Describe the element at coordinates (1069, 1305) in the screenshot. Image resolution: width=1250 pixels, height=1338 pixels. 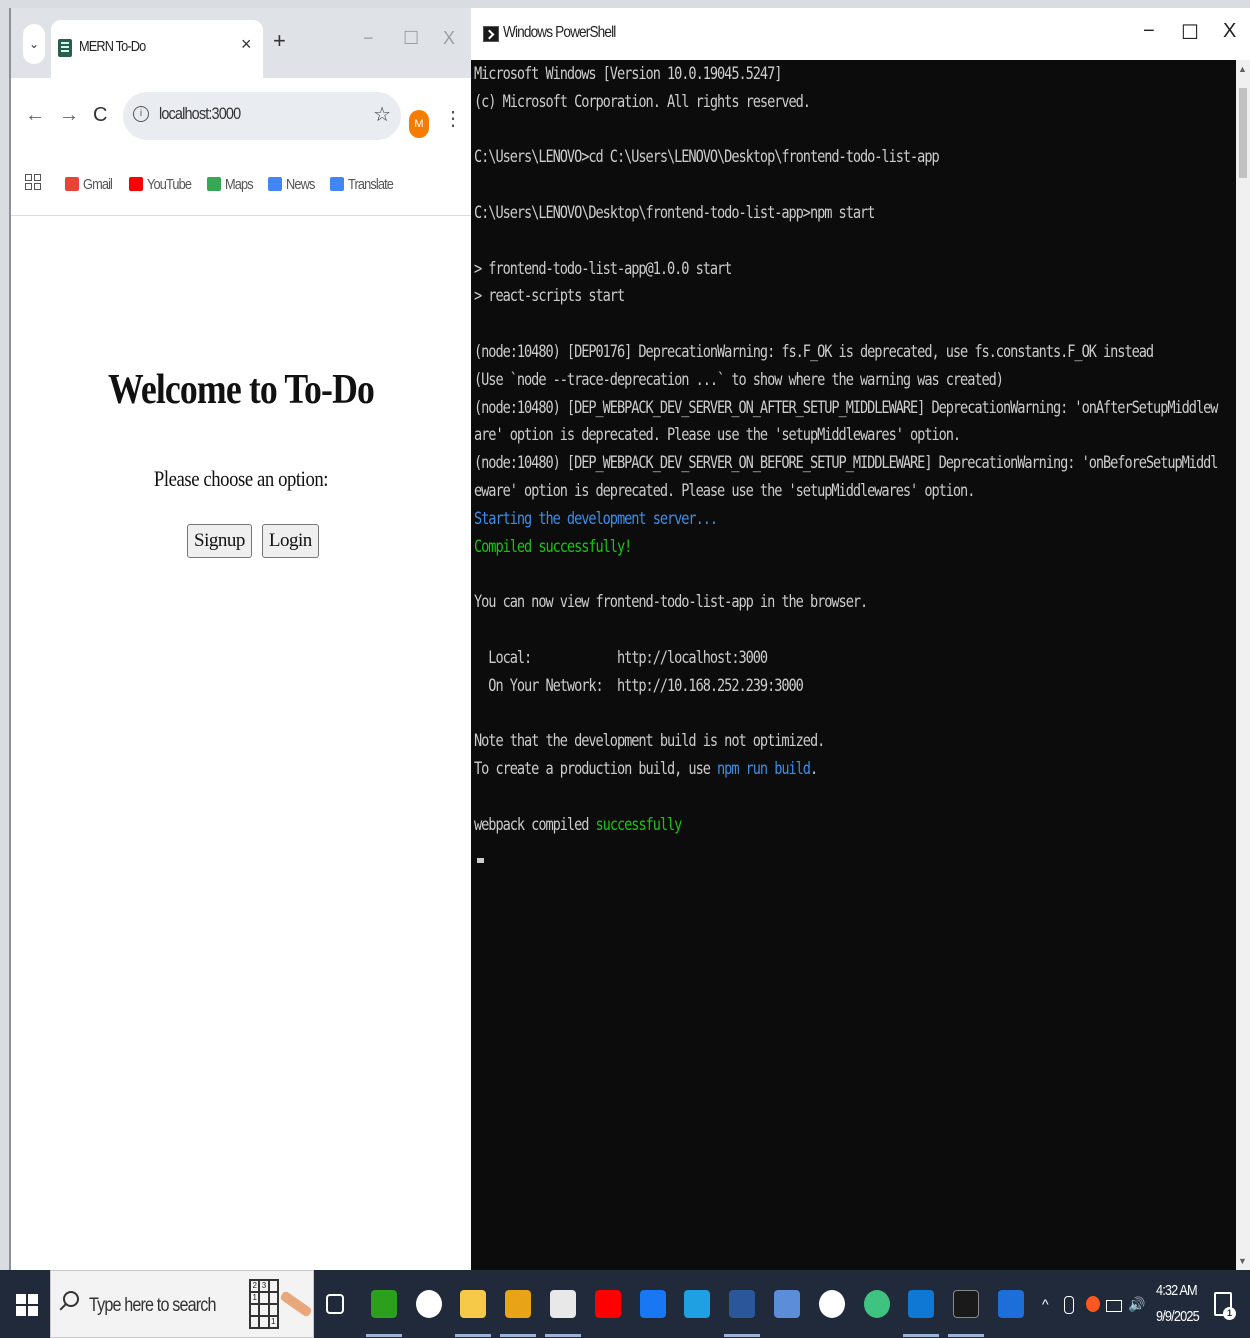
I see `tray-app-icon` at that location.